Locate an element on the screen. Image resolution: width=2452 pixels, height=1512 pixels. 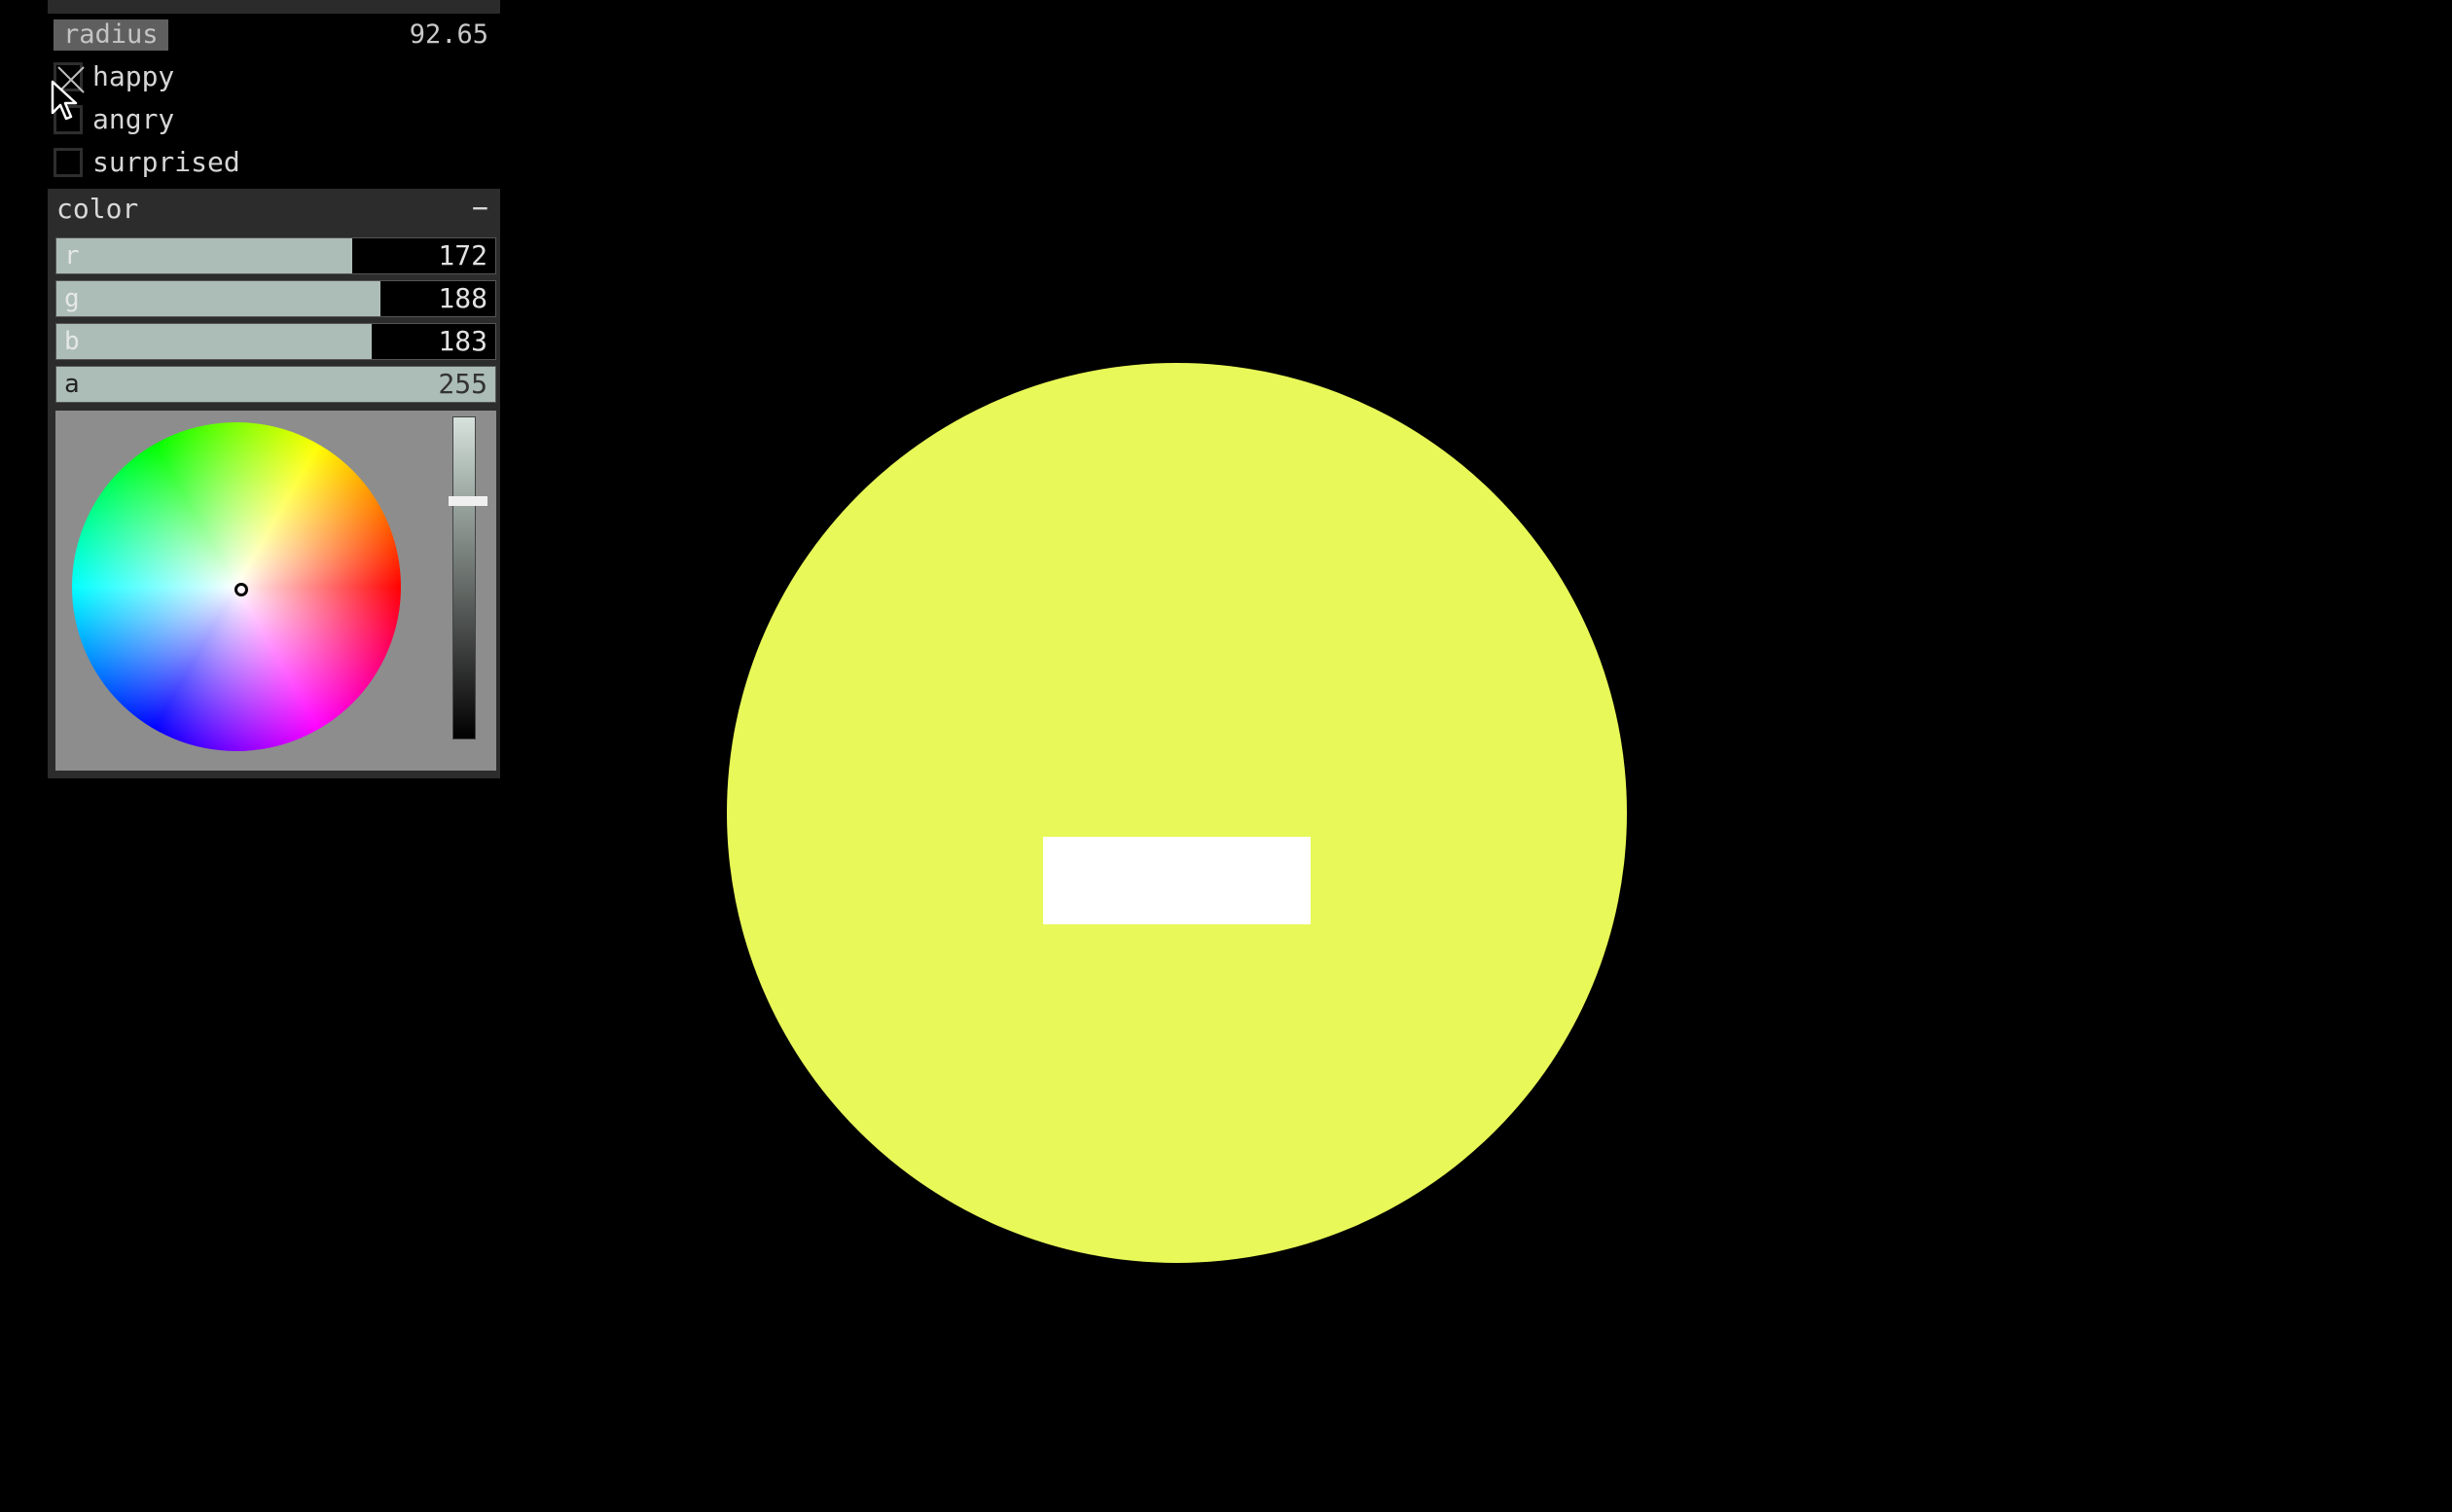
color-wheel-handle is located at coordinates (241, 589).